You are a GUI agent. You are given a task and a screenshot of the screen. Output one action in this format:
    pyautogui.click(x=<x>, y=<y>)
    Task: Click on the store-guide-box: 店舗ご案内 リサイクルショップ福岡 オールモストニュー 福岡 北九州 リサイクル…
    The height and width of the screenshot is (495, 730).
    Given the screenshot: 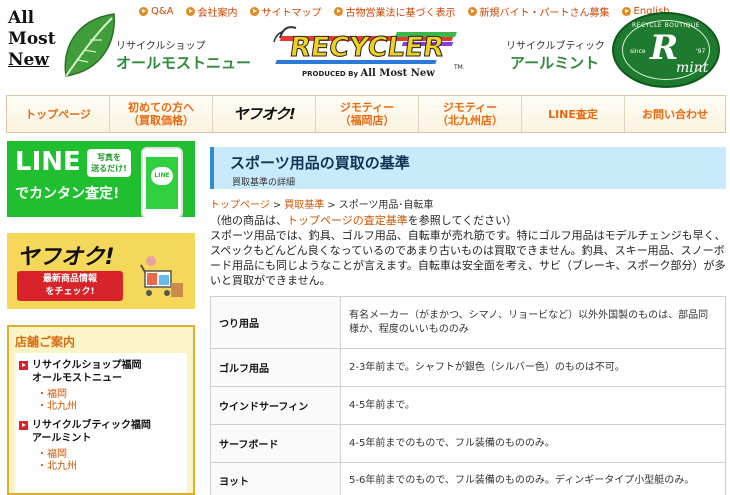 What is the action you would take?
    pyautogui.click(x=101, y=410)
    